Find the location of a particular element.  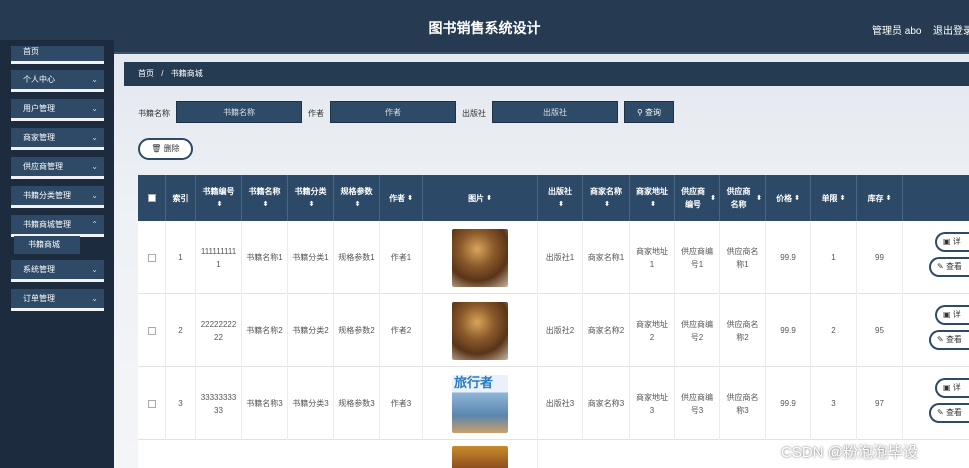

col-label: 书籍分类 is located at coordinates (310, 191).